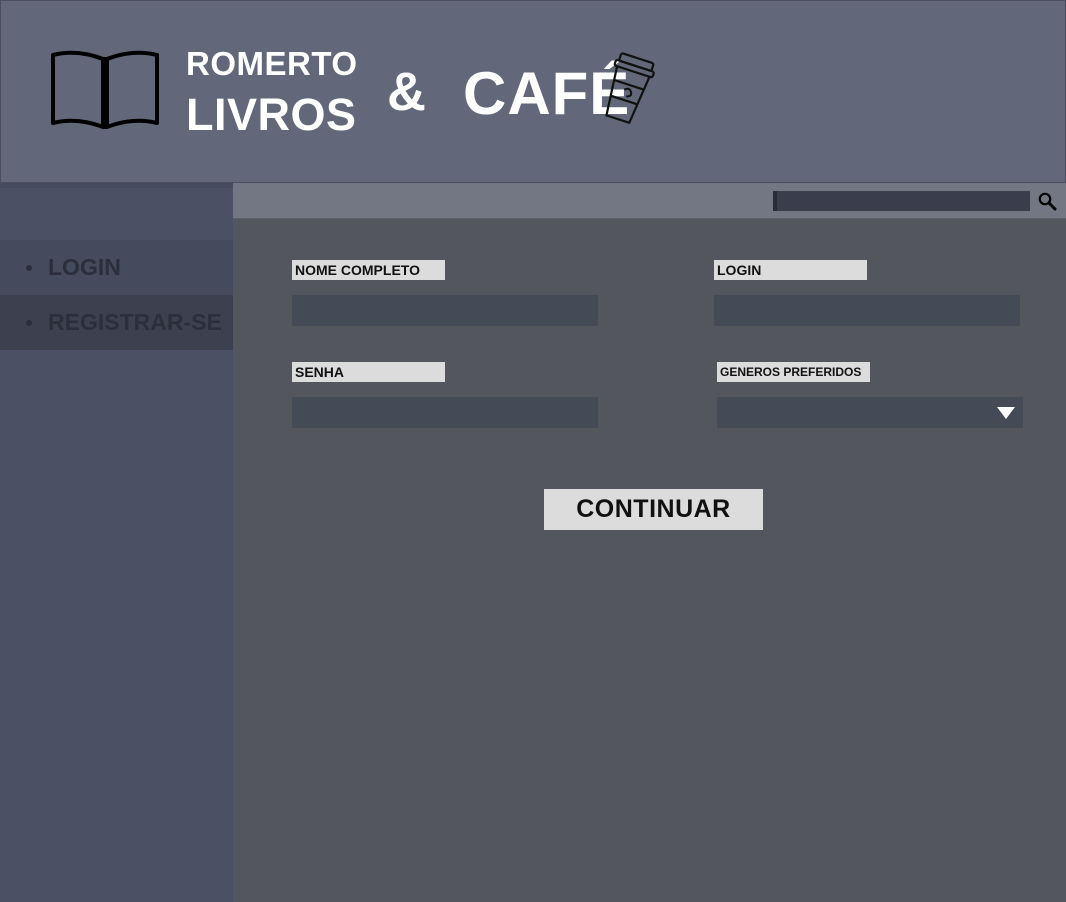  Describe the element at coordinates (793, 372) in the screenshot. I see `preferred-genres-label: GENEROS PREFERIDOS` at that location.